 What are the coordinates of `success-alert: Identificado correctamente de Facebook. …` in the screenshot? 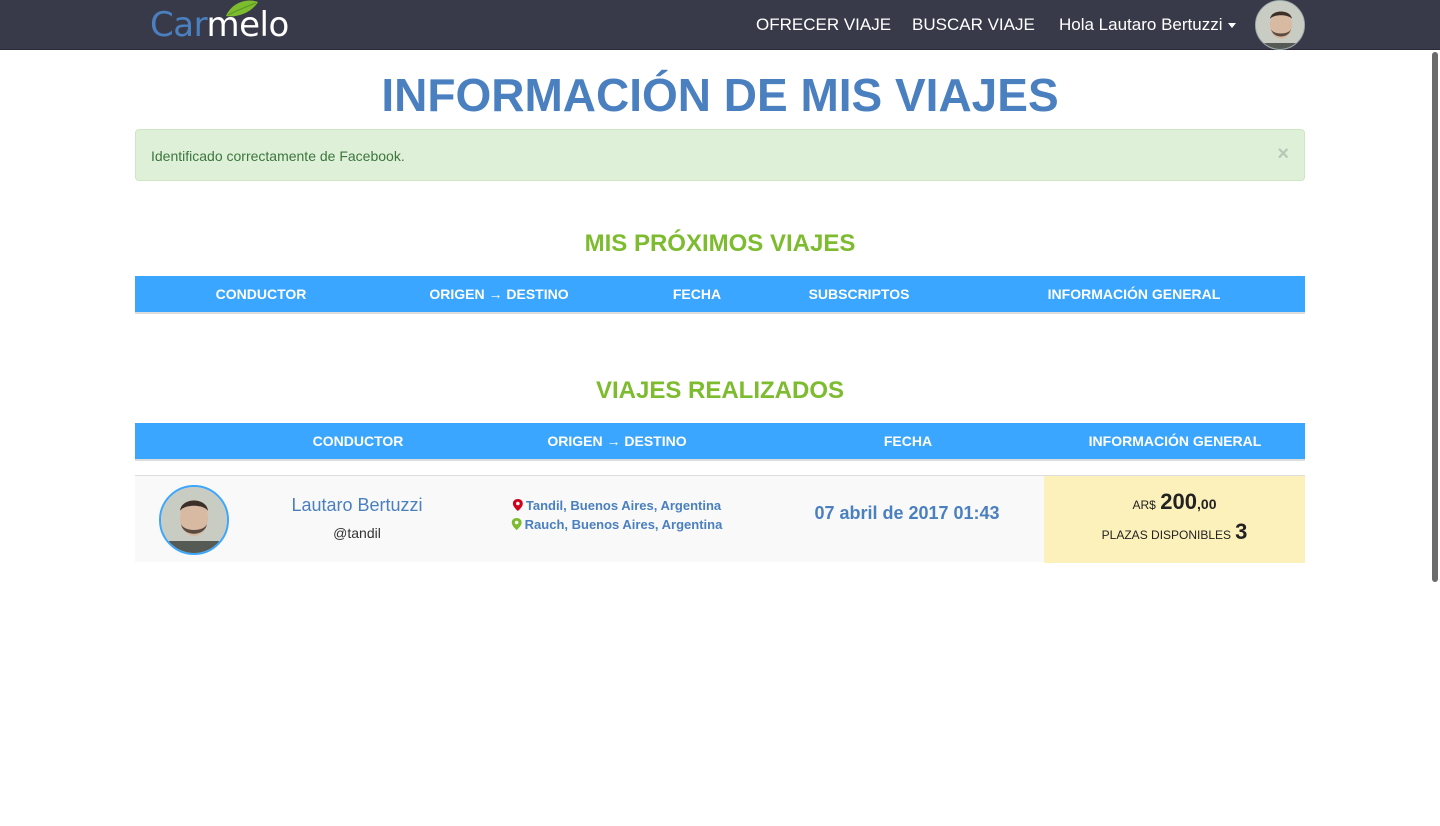 It's located at (720, 155).